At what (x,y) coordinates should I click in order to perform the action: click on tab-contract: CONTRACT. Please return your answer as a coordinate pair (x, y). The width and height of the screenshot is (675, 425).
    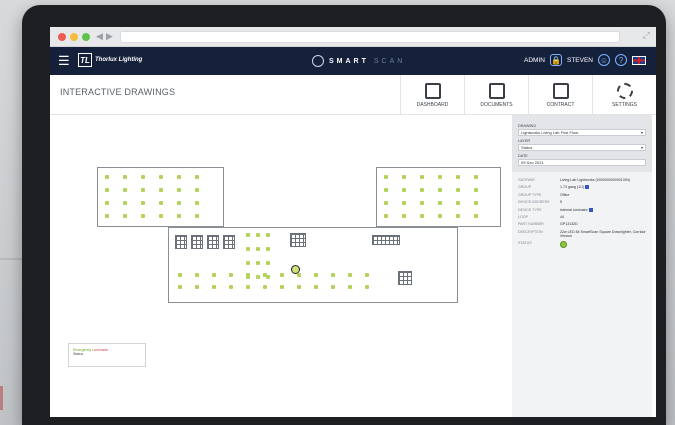
    Looking at the image, I should click on (560, 95).